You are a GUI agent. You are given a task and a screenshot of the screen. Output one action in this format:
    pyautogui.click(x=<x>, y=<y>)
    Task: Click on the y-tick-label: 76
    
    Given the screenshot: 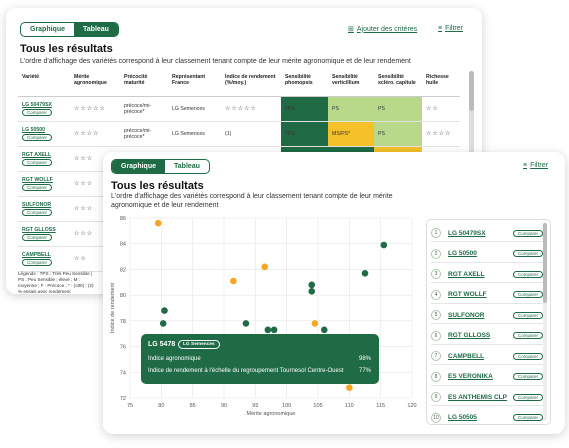 What is the action you would take?
    pyautogui.click(x=123, y=348)
    